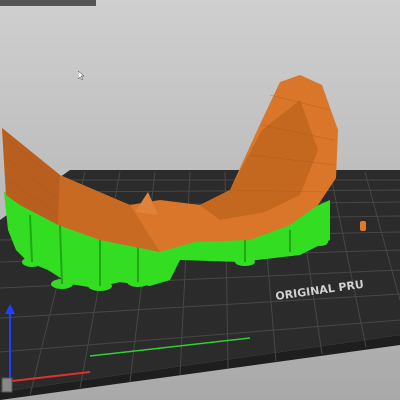  What do you see at coordinates (81, 75) in the screenshot?
I see `mouse-cursor-icon` at bounding box center [81, 75].